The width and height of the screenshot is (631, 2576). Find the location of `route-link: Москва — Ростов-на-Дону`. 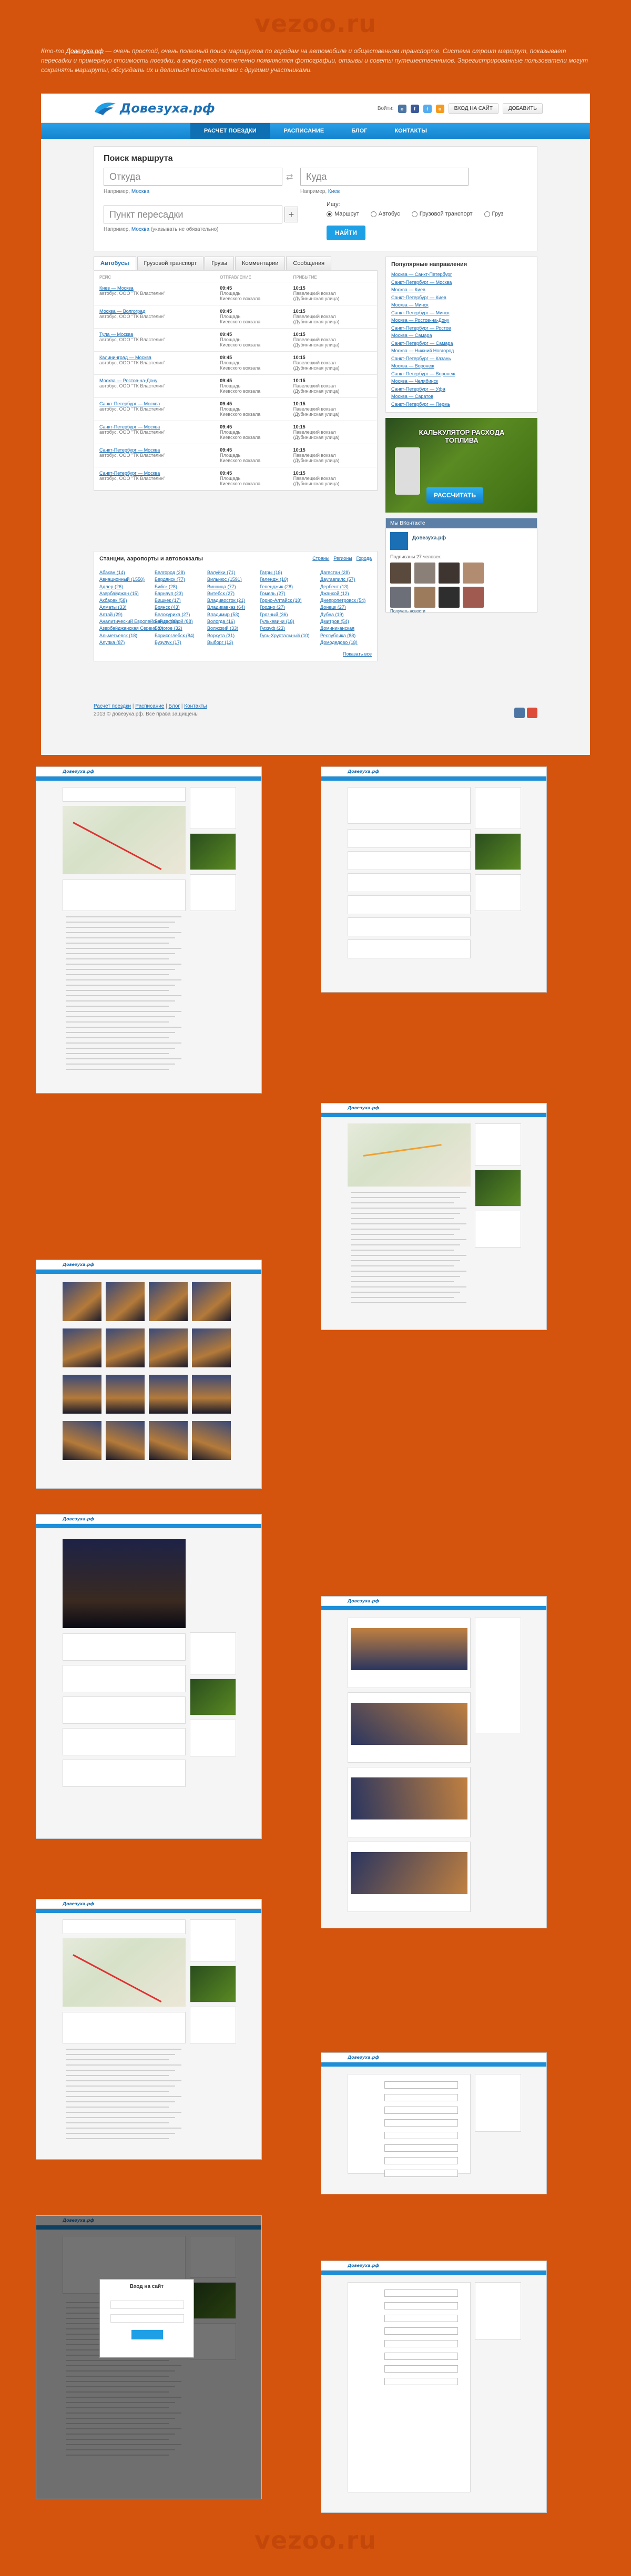

route-link: Москва — Ростов-на-Дону is located at coordinates (159, 380).